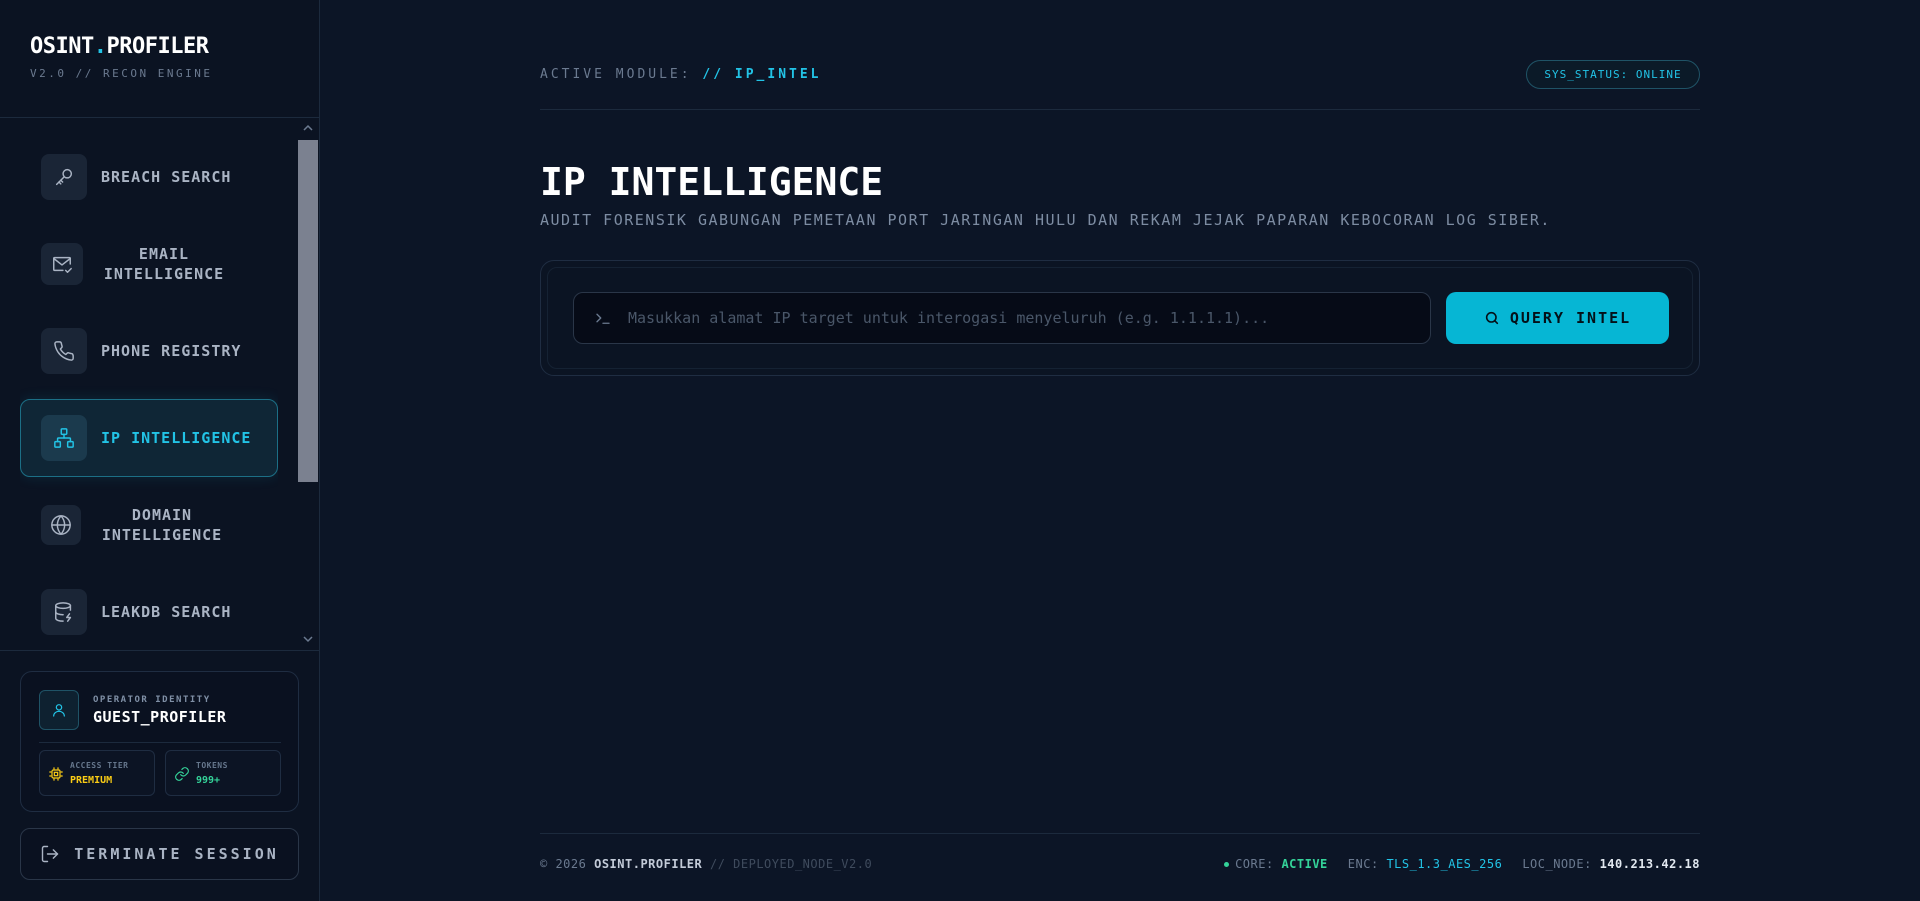  What do you see at coordinates (223, 773) in the screenshot?
I see `tokens-chip: TOKENS 999+` at bounding box center [223, 773].